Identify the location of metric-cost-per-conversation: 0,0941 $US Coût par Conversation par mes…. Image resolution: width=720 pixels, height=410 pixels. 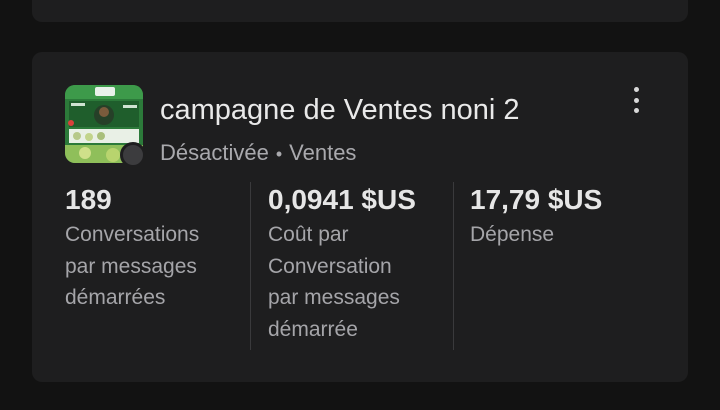
(363, 264).